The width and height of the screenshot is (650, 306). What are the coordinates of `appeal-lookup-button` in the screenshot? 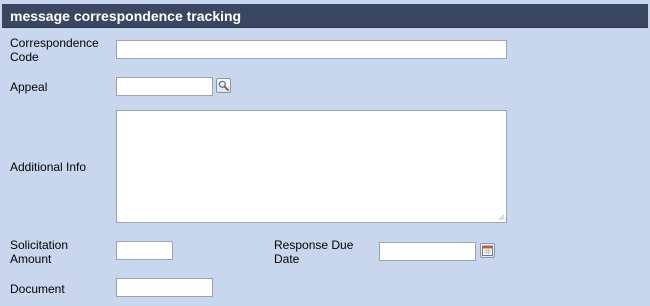 It's located at (223, 85).